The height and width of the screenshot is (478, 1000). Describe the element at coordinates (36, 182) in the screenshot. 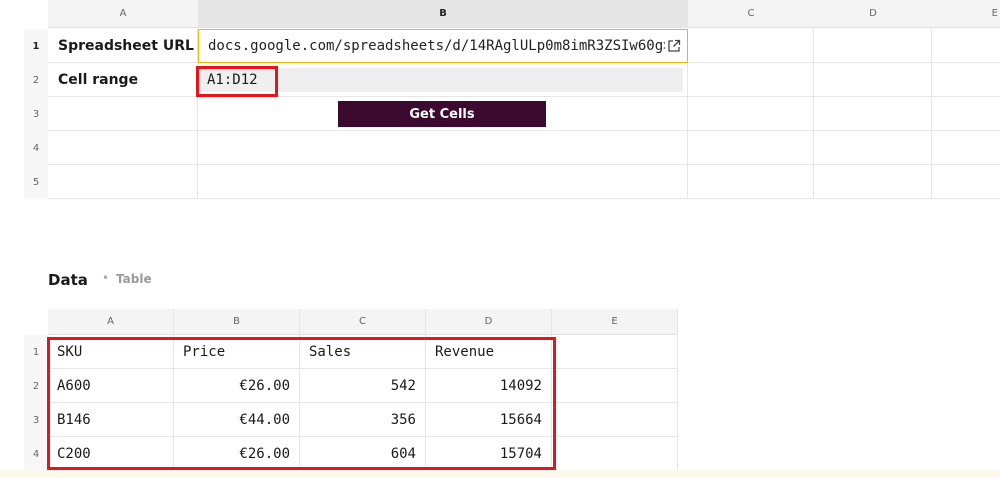

I see `row-number-5: 5` at that location.